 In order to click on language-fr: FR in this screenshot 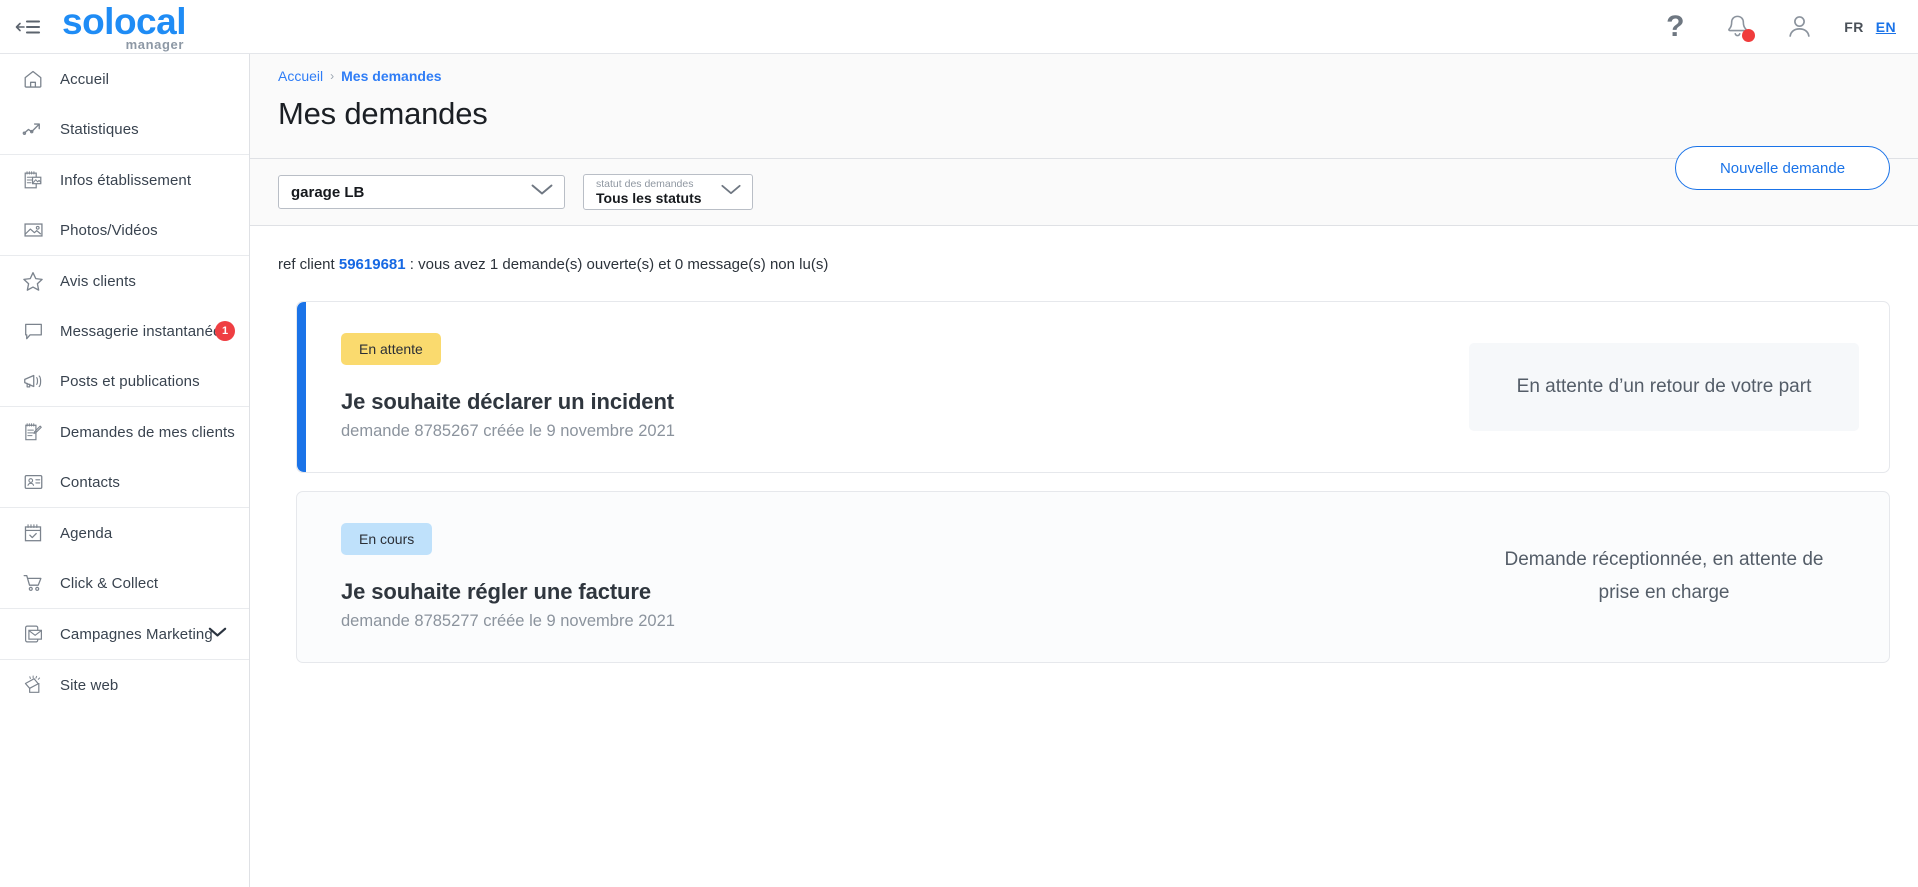, I will do `click(1853, 27)`.